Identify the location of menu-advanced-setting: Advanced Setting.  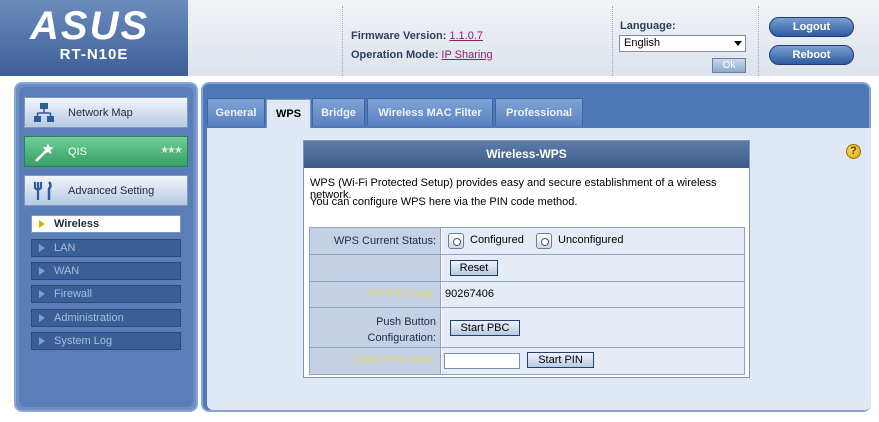
(106, 190).